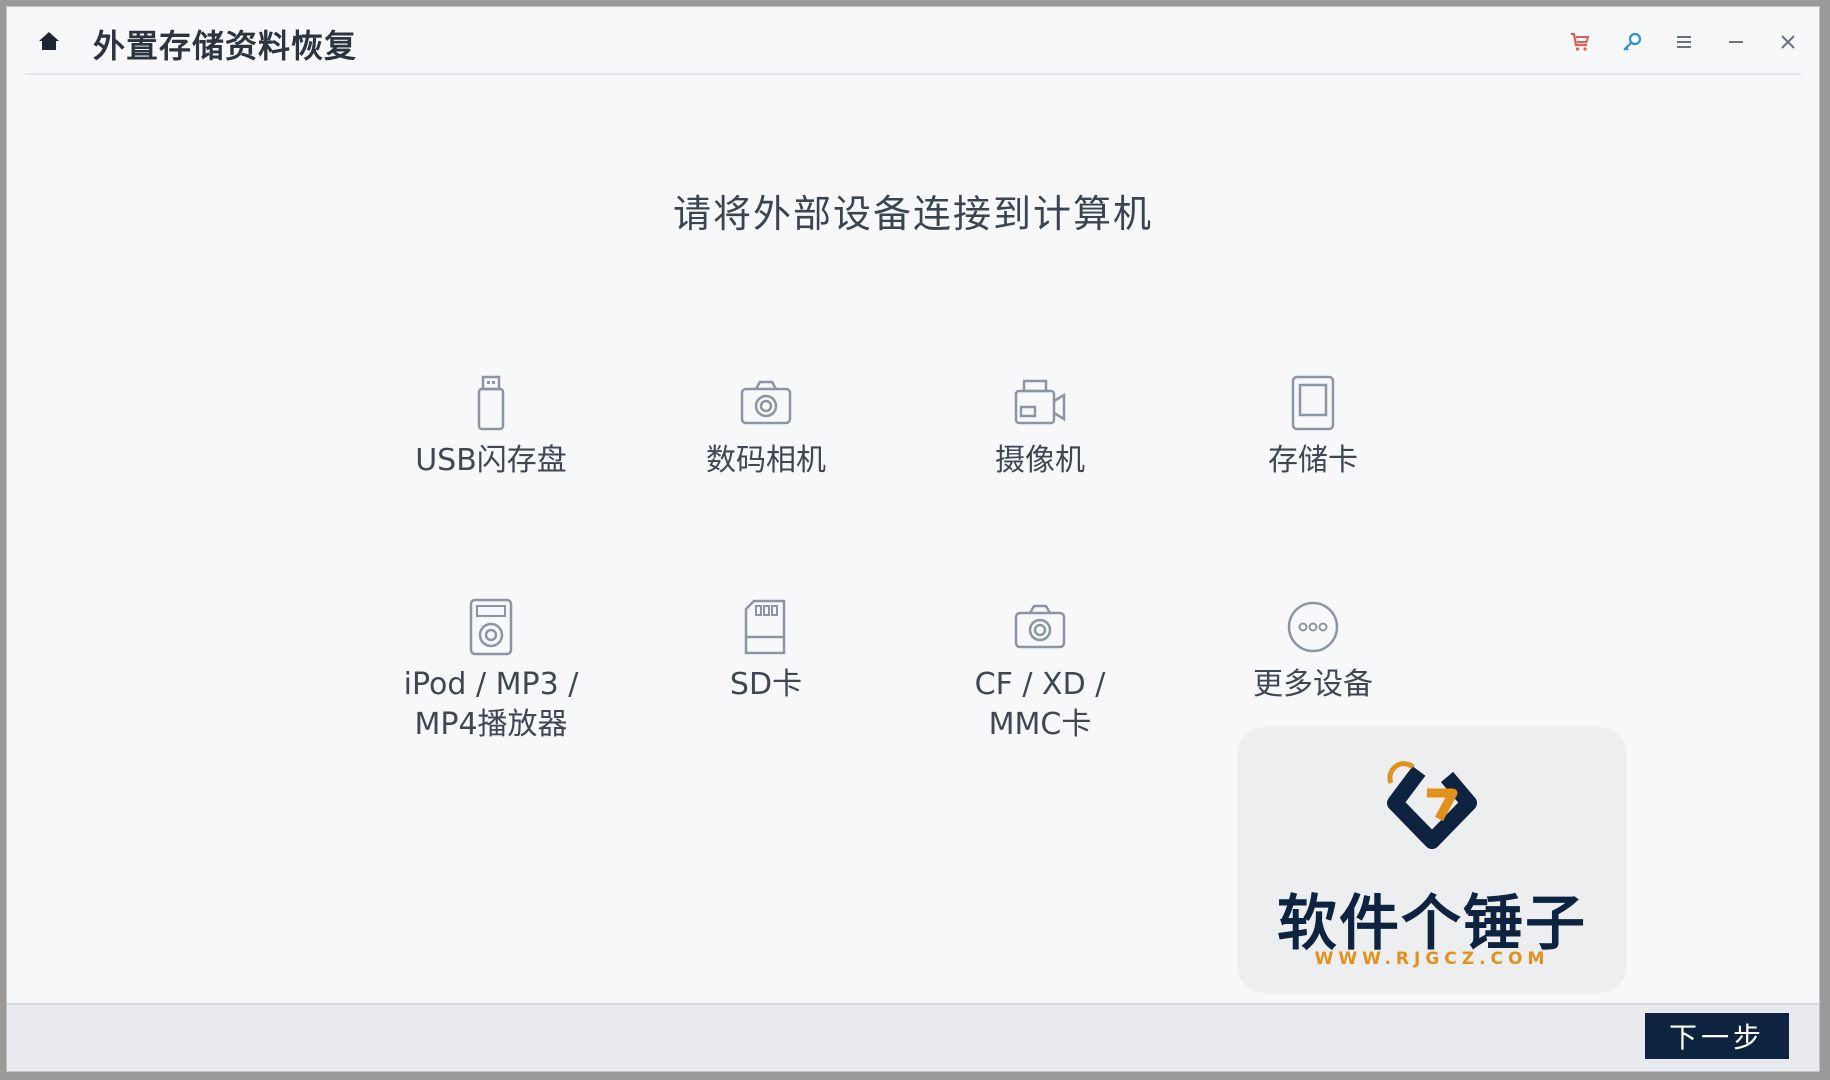  What do you see at coordinates (1788, 42) in the screenshot?
I see `close-icon` at bounding box center [1788, 42].